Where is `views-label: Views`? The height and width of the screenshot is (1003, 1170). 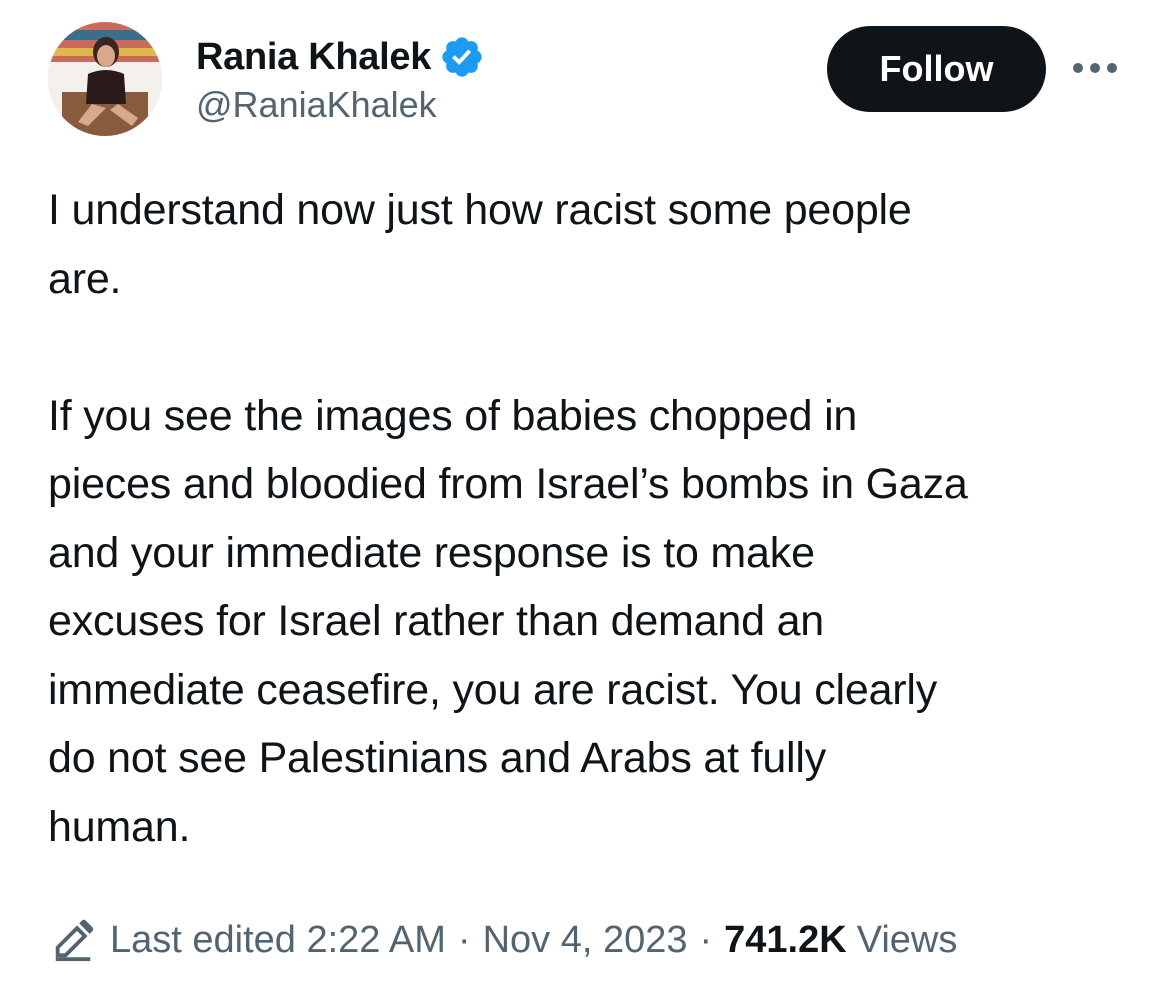
views-label: Views is located at coordinates (907, 939).